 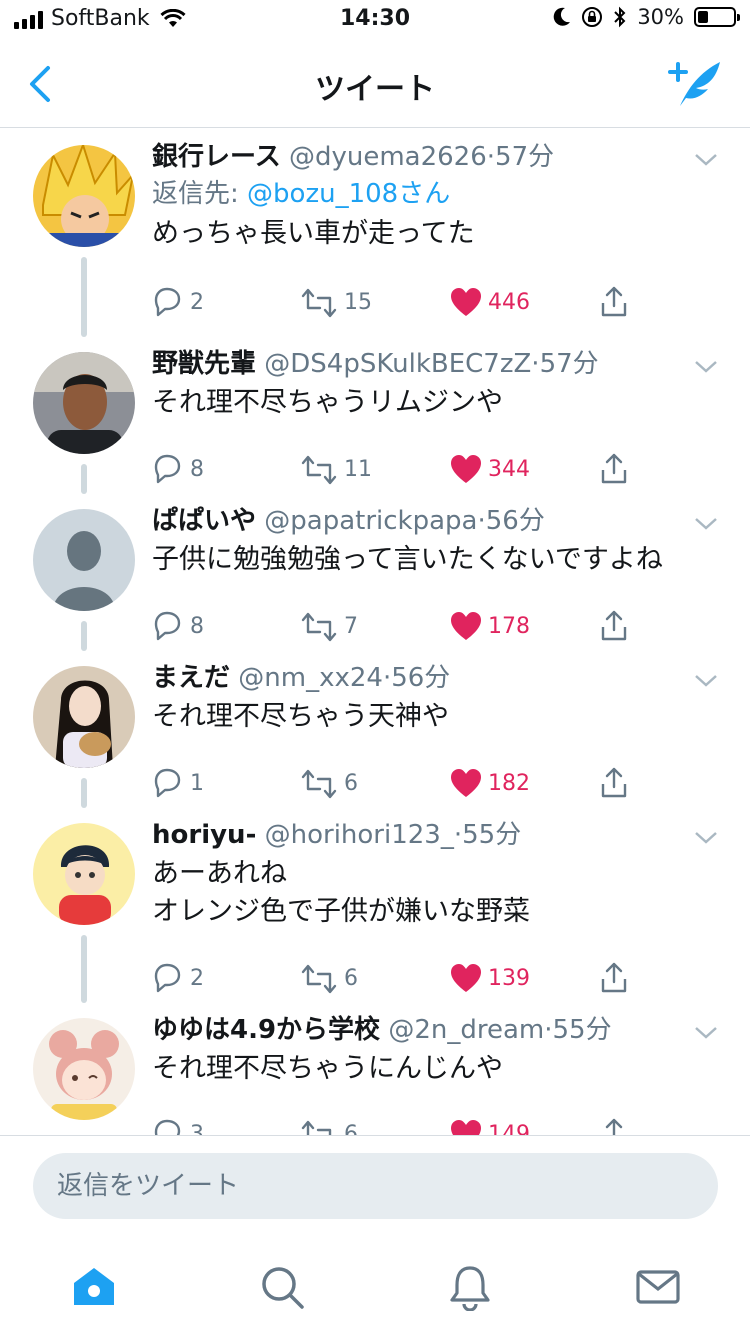 I want to click on display-name: ぱぱいや, so click(x=204, y=521).